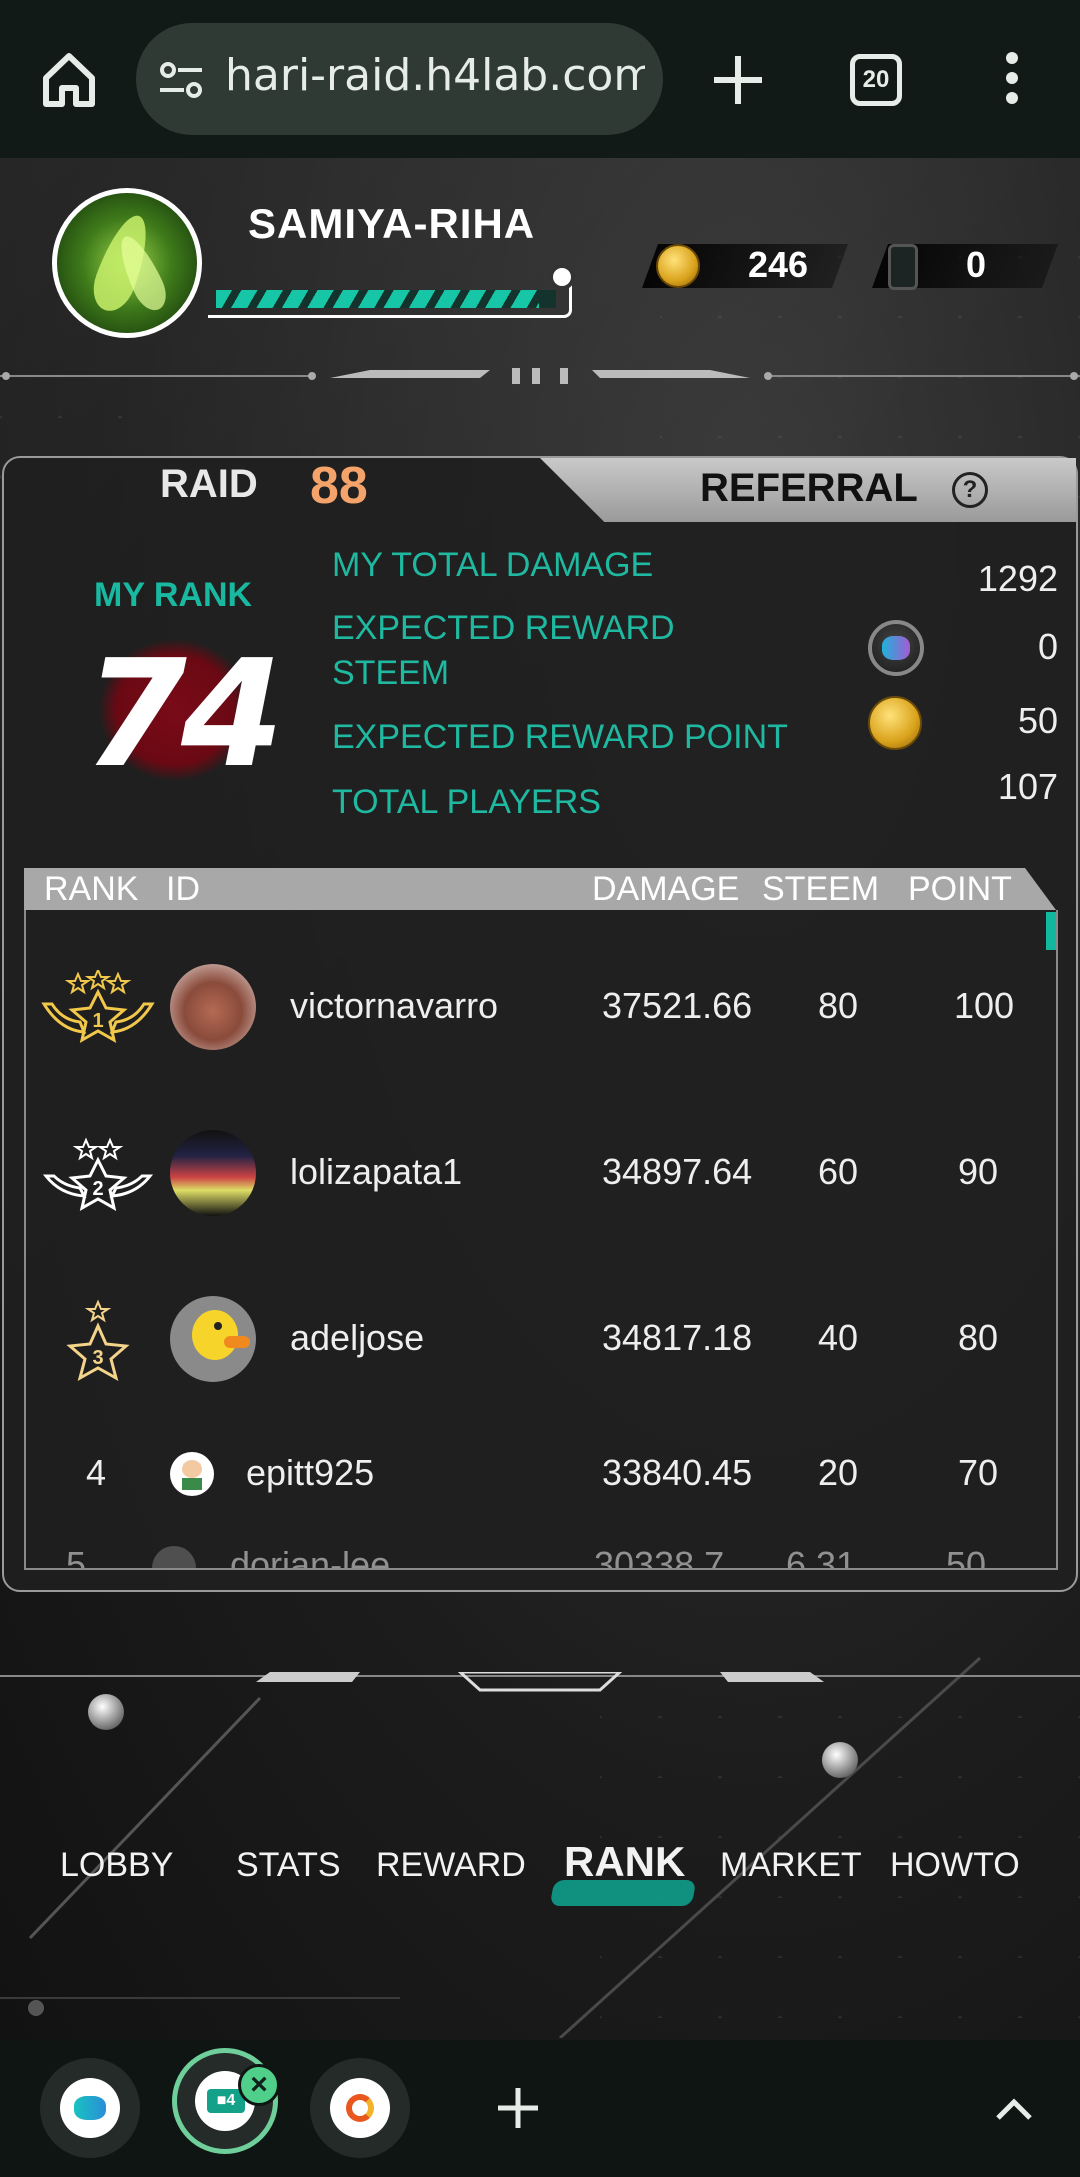  What do you see at coordinates (357, 1338) in the screenshot?
I see `row-id: adeljose` at bounding box center [357, 1338].